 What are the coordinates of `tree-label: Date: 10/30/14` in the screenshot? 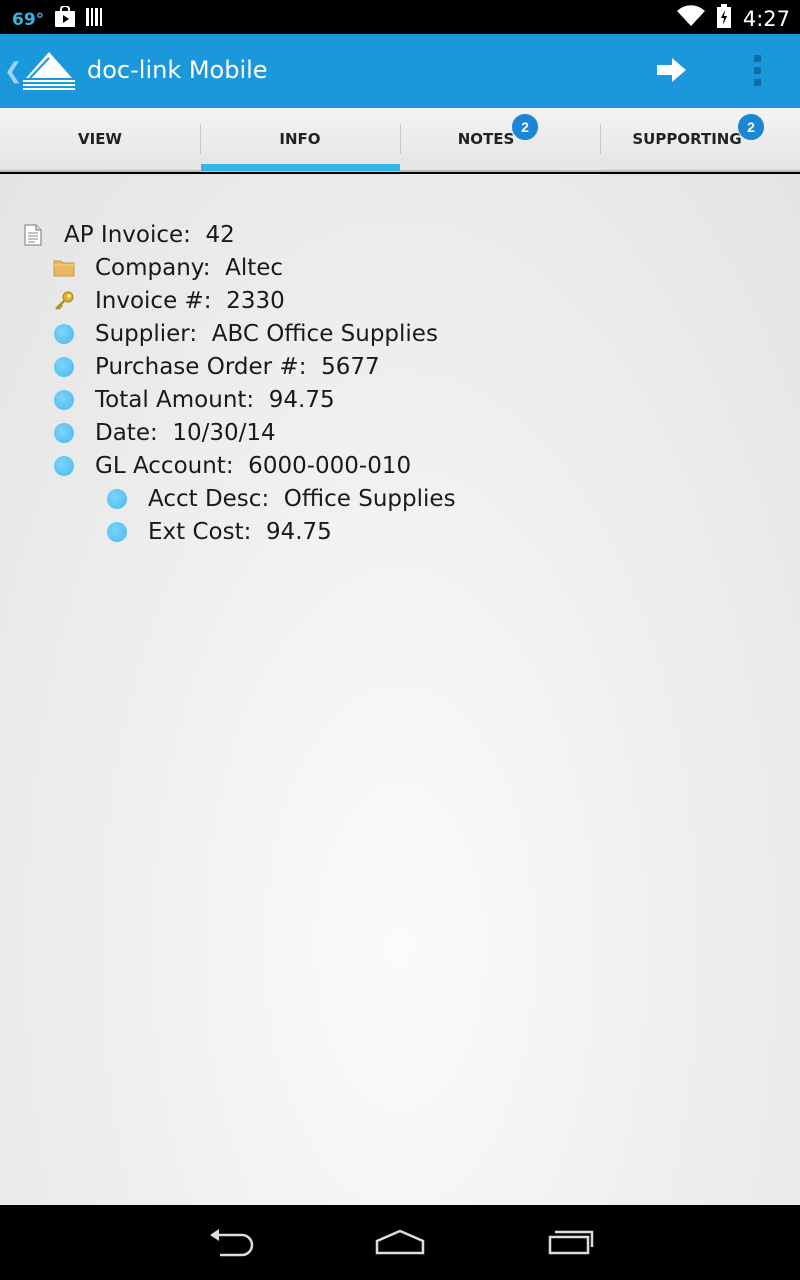 It's located at (185, 433).